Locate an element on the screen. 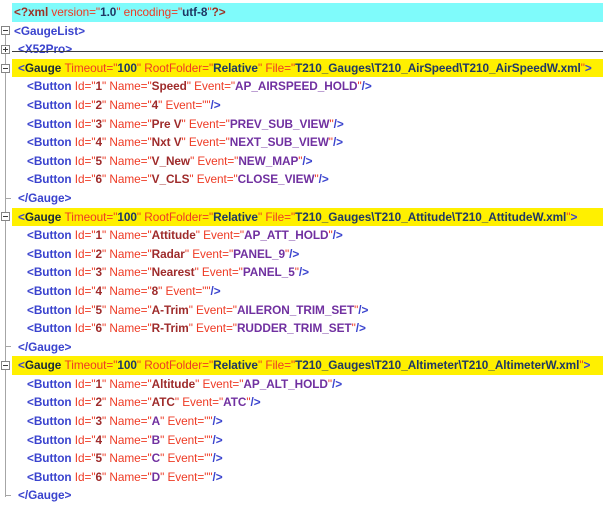  button-d-line: <Button Id="6" Name="D" Event=""/> is located at coordinates (301, 477).